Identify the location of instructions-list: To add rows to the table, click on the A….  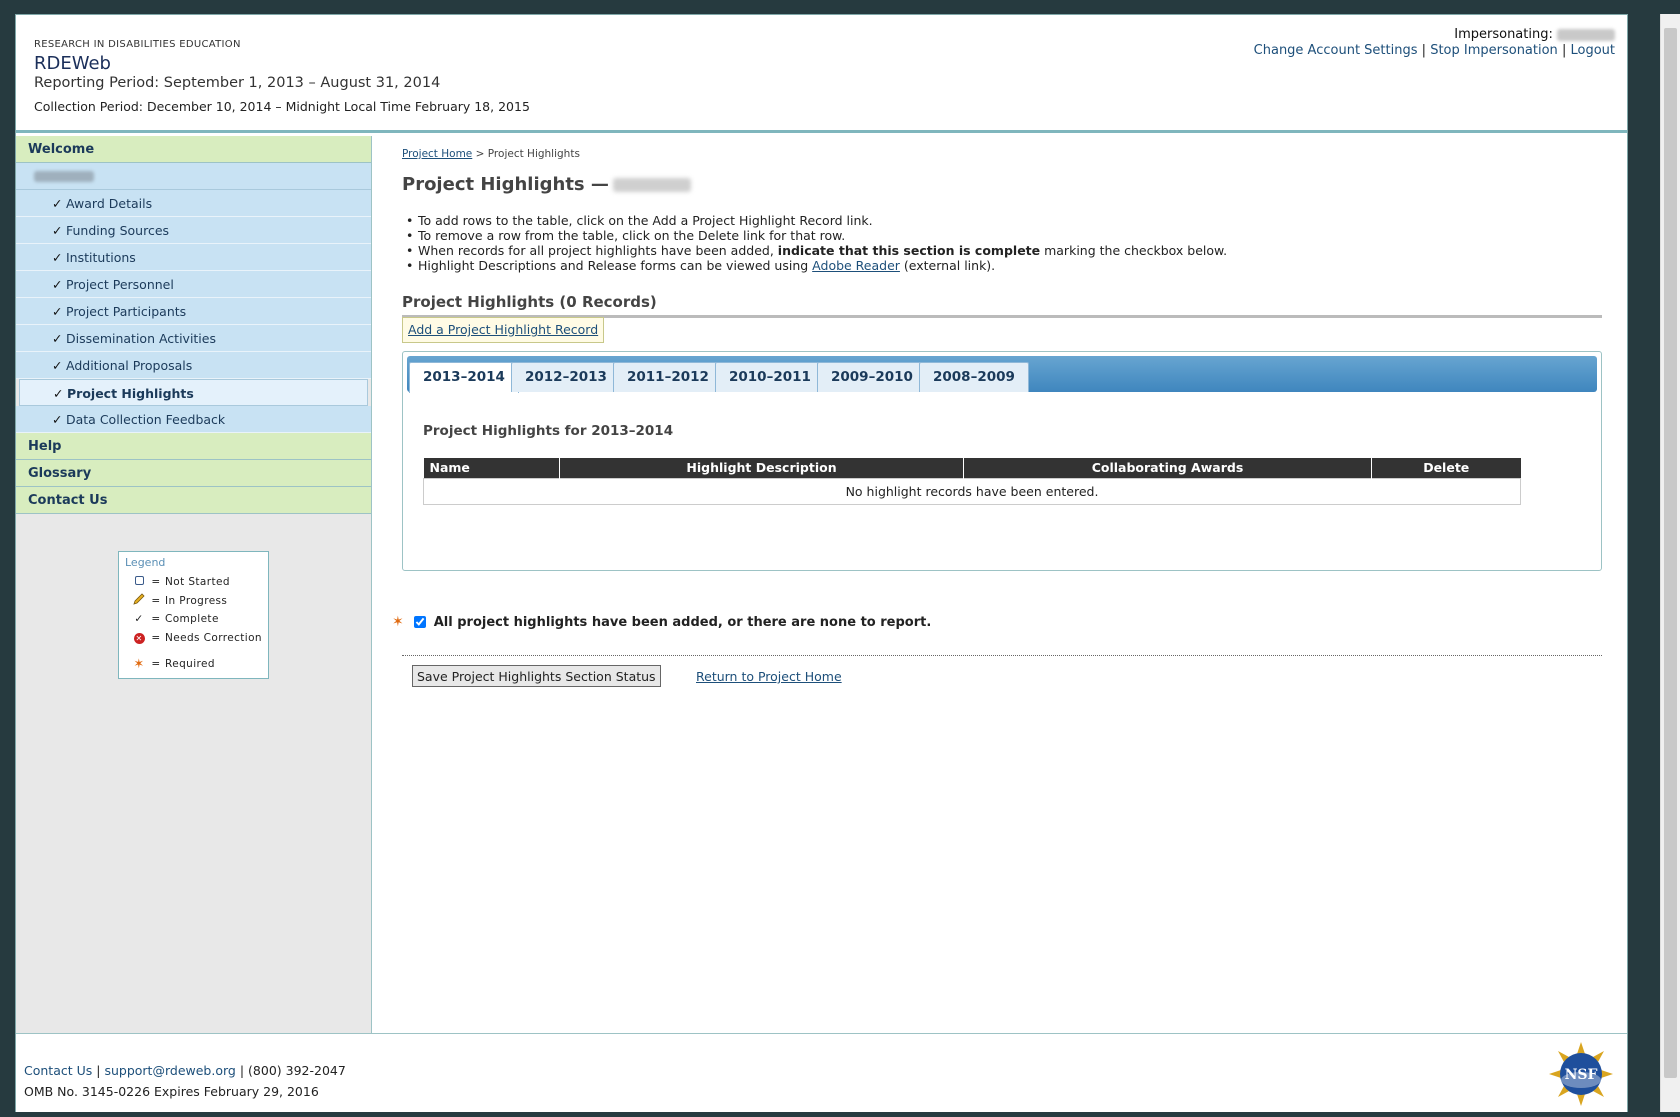
(816, 243).